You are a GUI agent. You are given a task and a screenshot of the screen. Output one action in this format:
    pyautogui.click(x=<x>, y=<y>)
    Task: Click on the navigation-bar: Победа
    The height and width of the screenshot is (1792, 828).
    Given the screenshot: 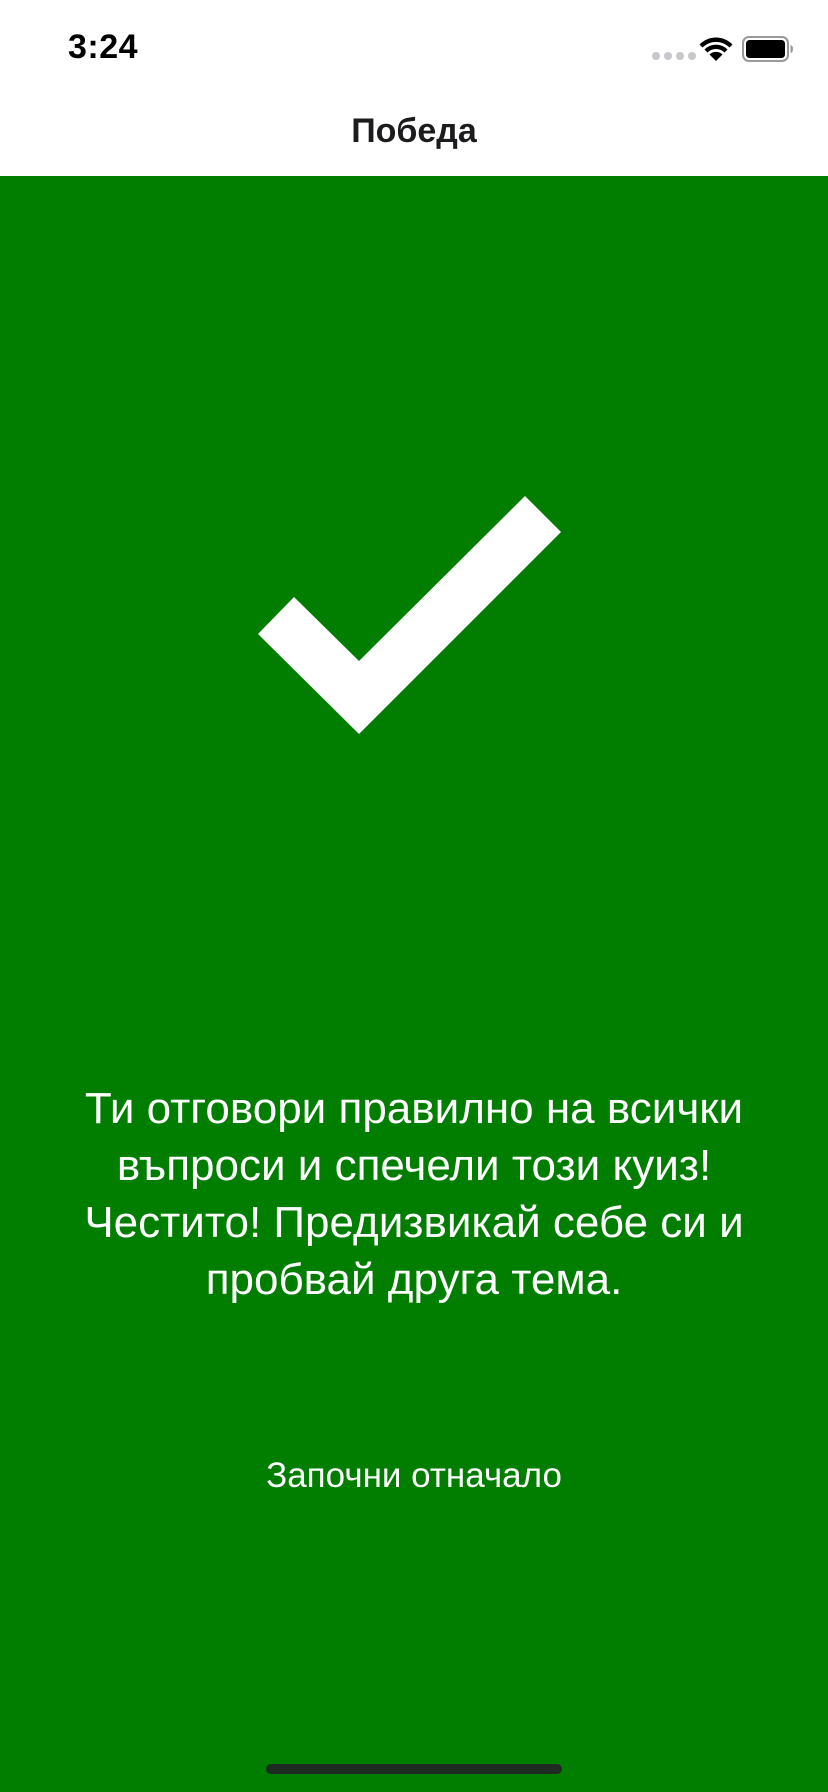 What is the action you would take?
    pyautogui.click(x=414, y=138)
    